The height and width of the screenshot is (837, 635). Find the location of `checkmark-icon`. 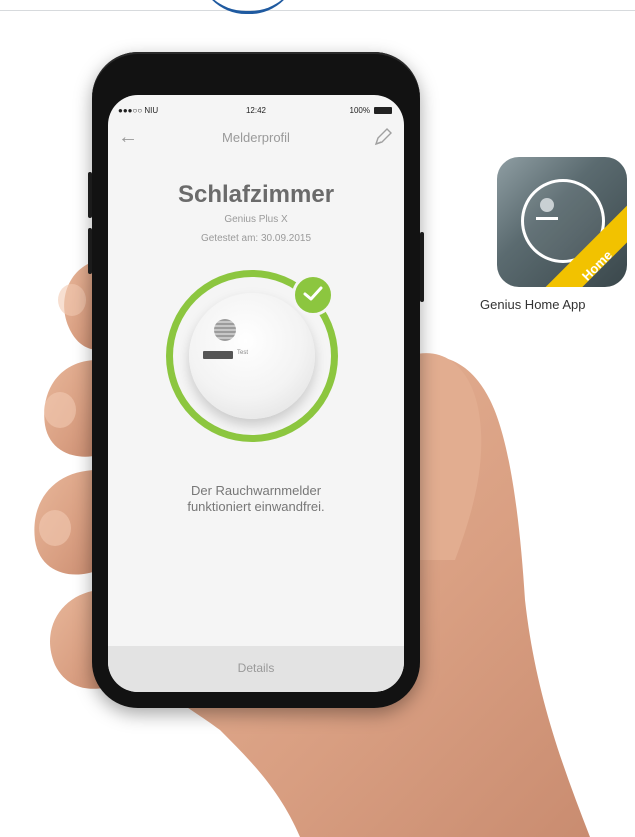

checkmark-icon is located at coordinates (313, 295).